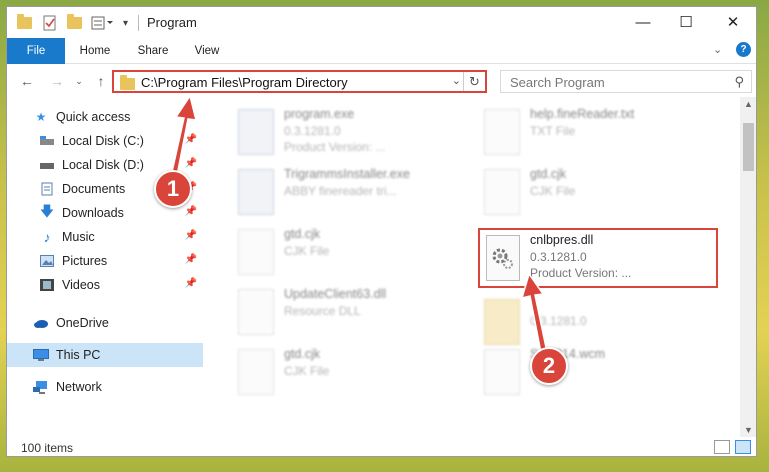 The image size is (769, 472). What do you see at coordinates (207, 51) in the screenshot?
I see `tab-view: View` at bounding box center [207, 51].